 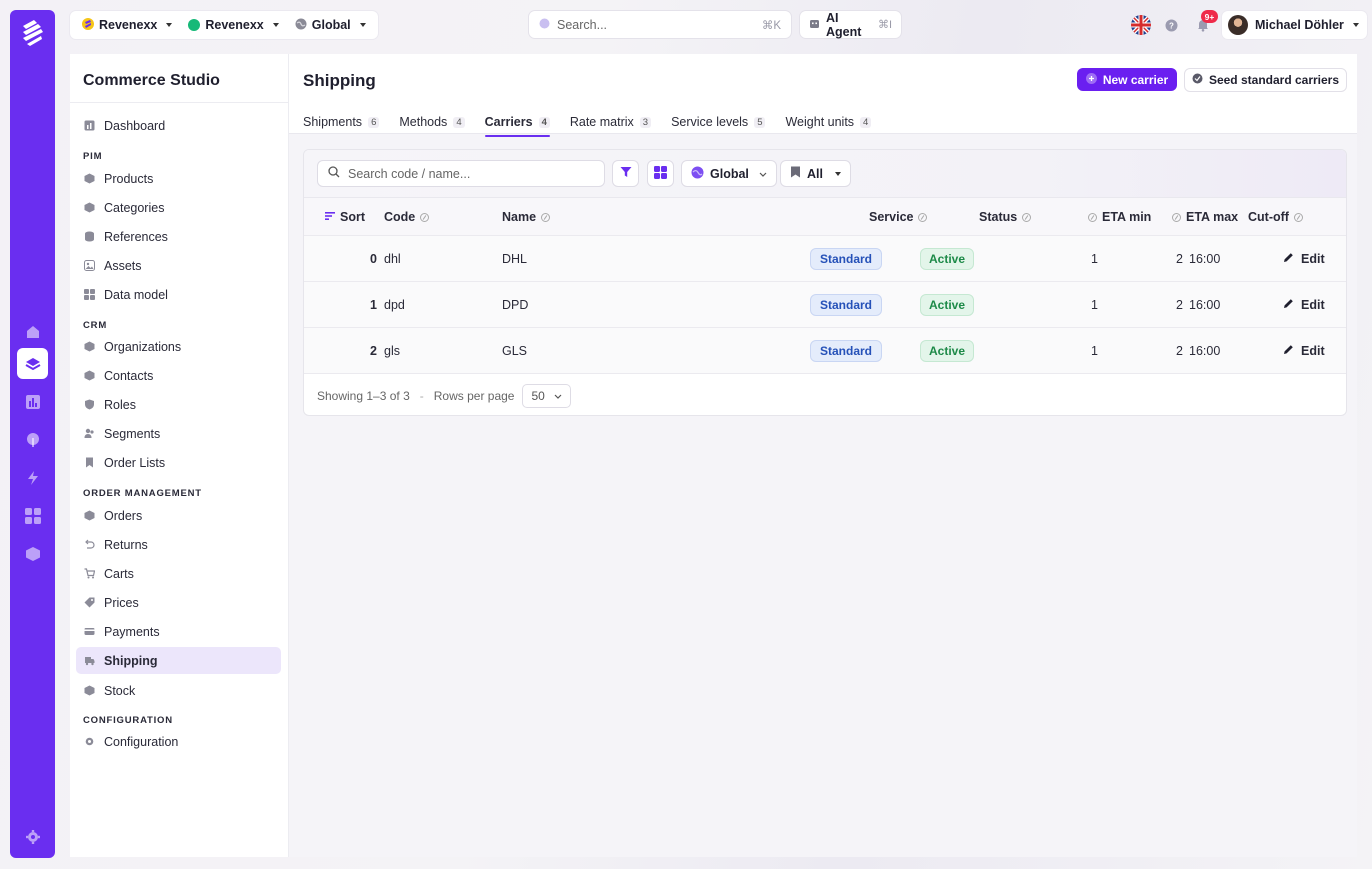 I want to click on tab-shipments: Shipments 6, so click(x=341, y=122).